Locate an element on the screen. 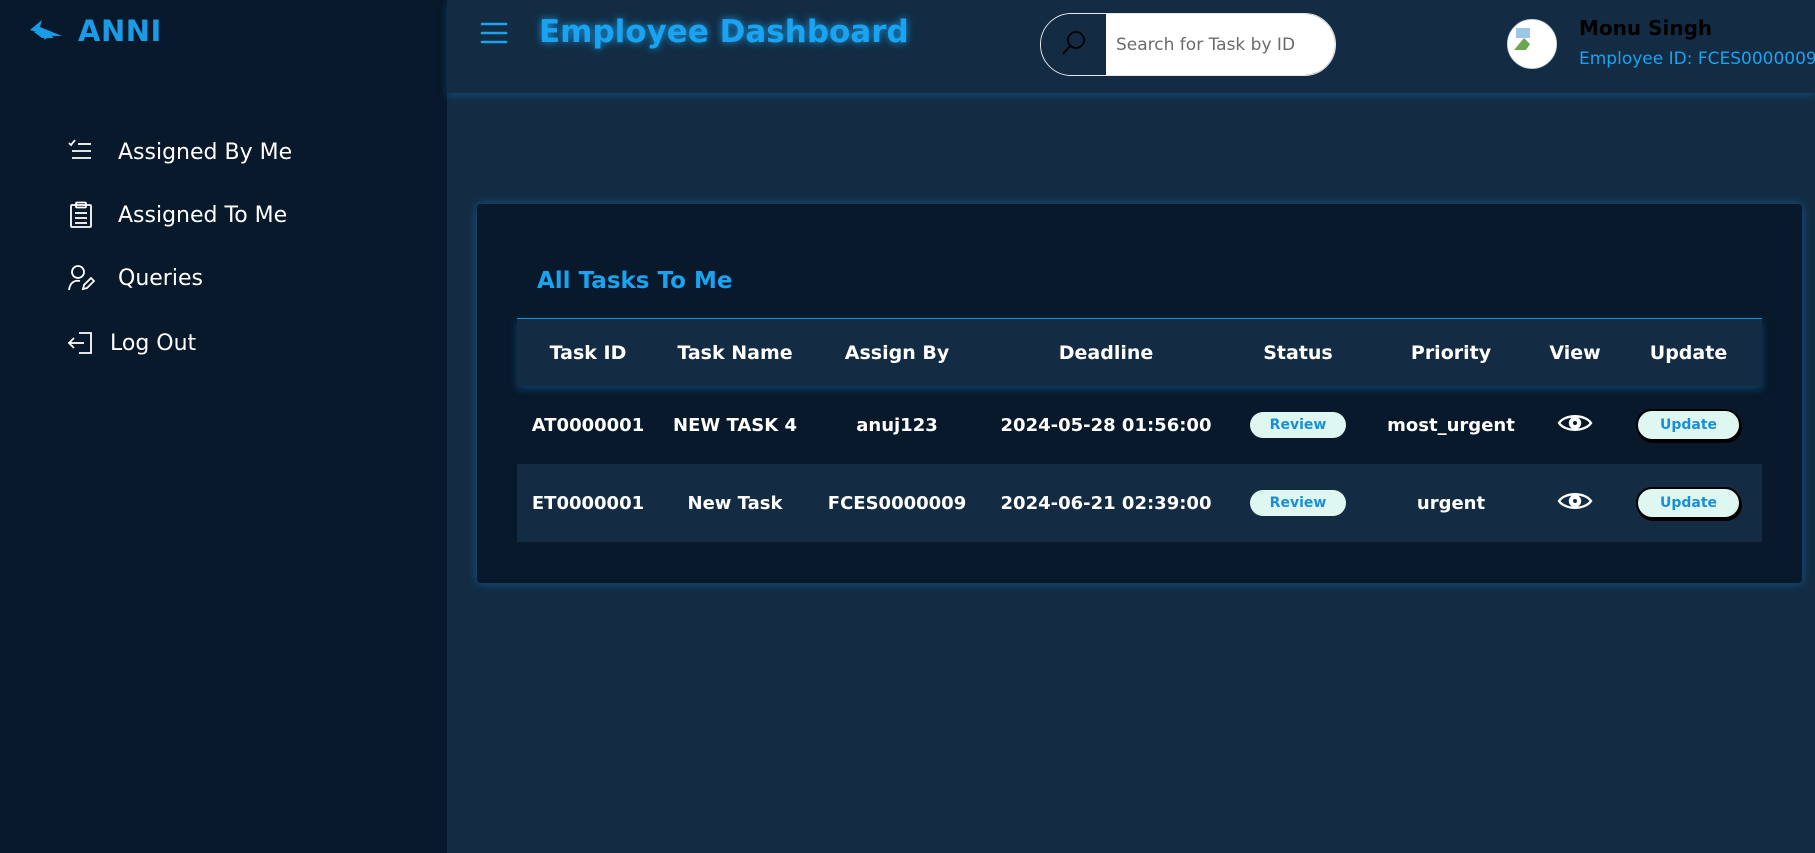 This screenshot has height=853, width=1815. column-header: Task ID is located at coordinates (588, 352).